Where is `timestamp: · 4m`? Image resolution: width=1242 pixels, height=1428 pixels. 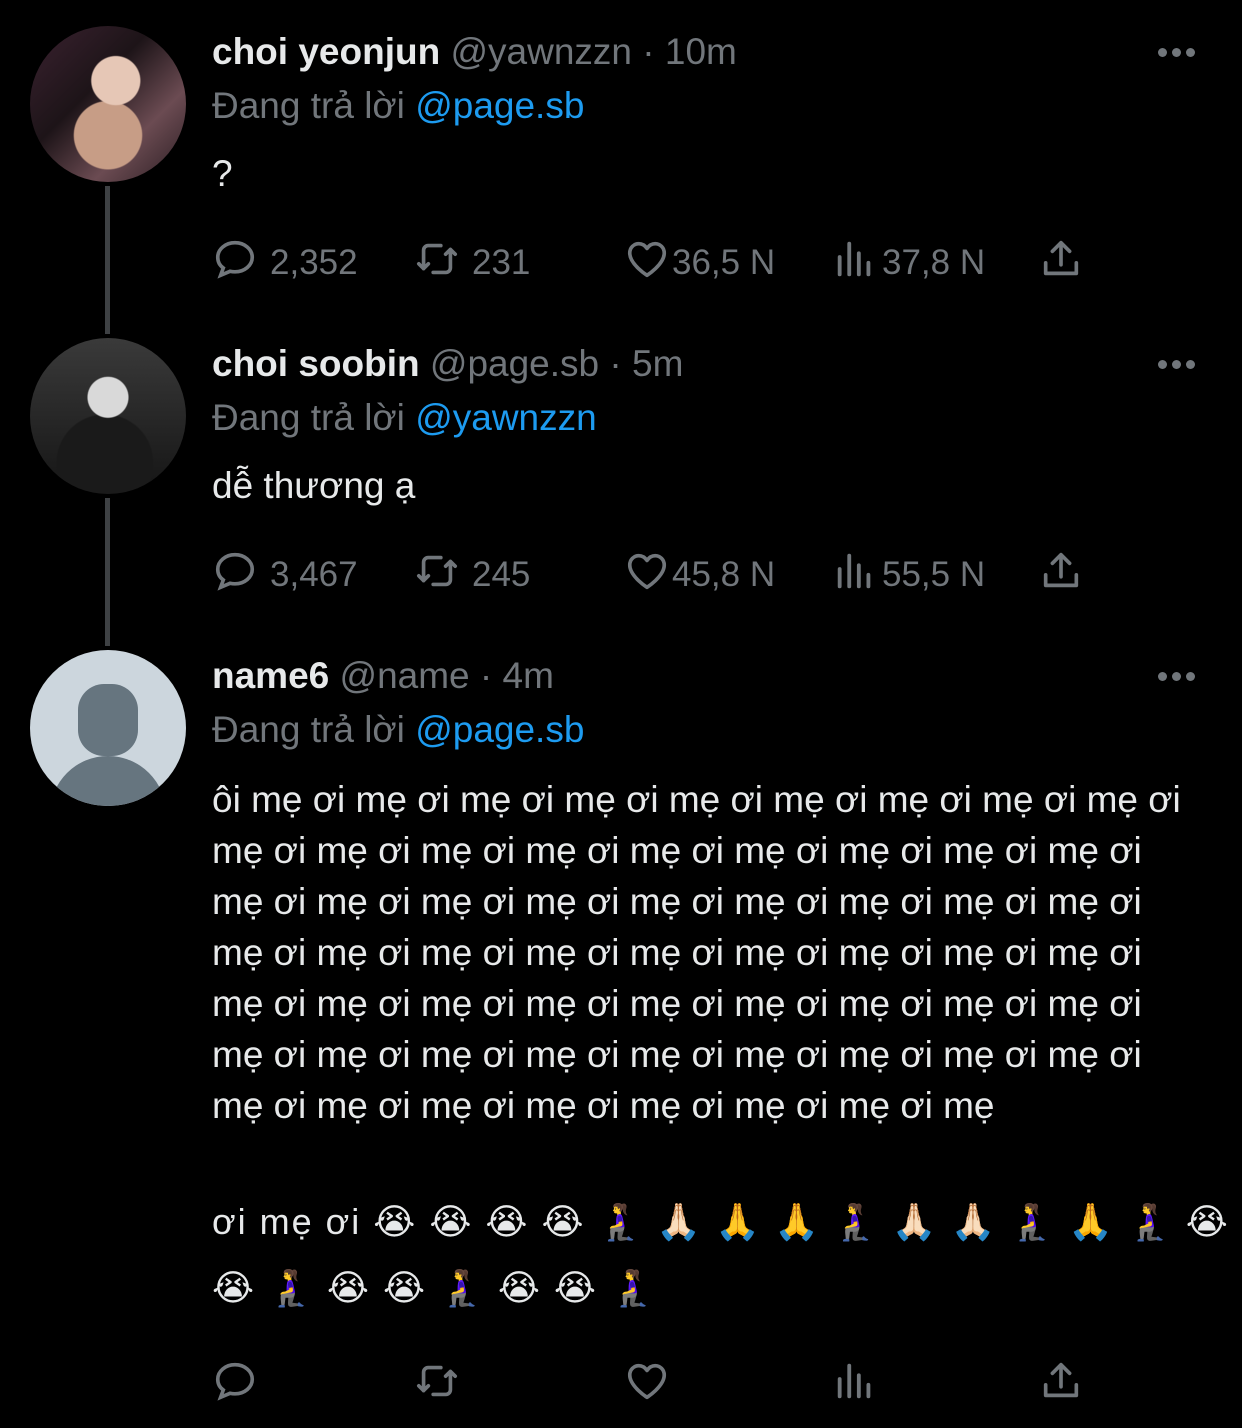 timestamp: · 4m is located at coordinates (517, 675).